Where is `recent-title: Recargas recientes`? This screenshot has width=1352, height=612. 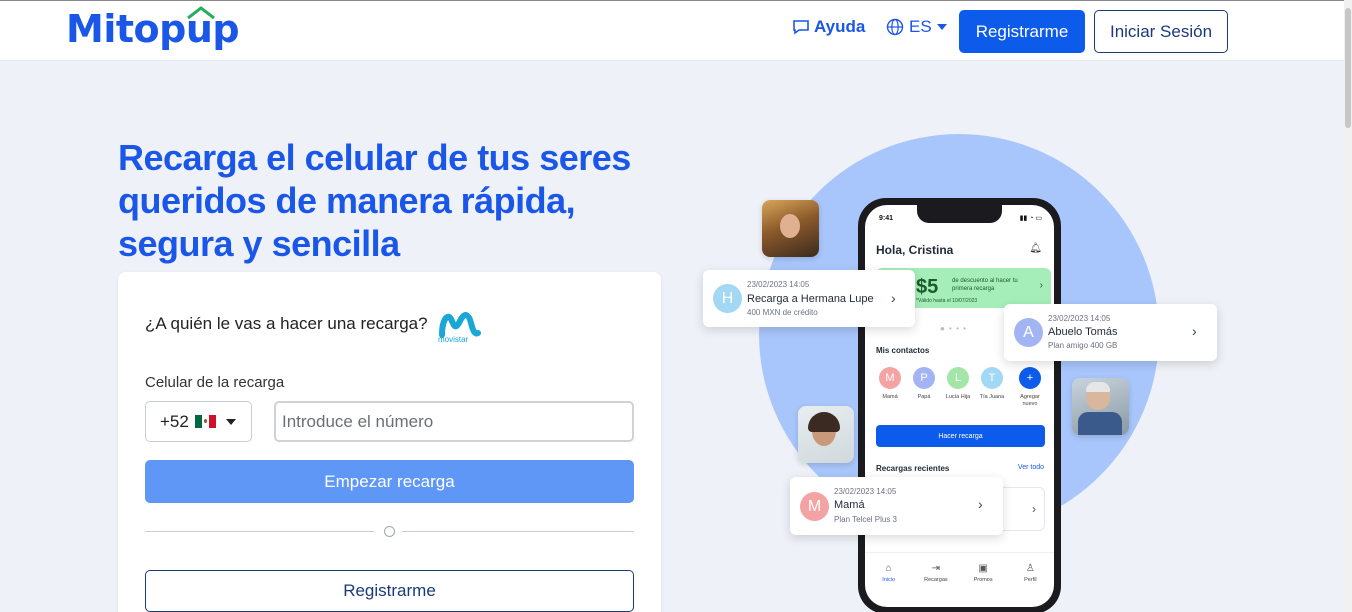
recent-title: Recargas recientes is located at coordinates (913, 468).